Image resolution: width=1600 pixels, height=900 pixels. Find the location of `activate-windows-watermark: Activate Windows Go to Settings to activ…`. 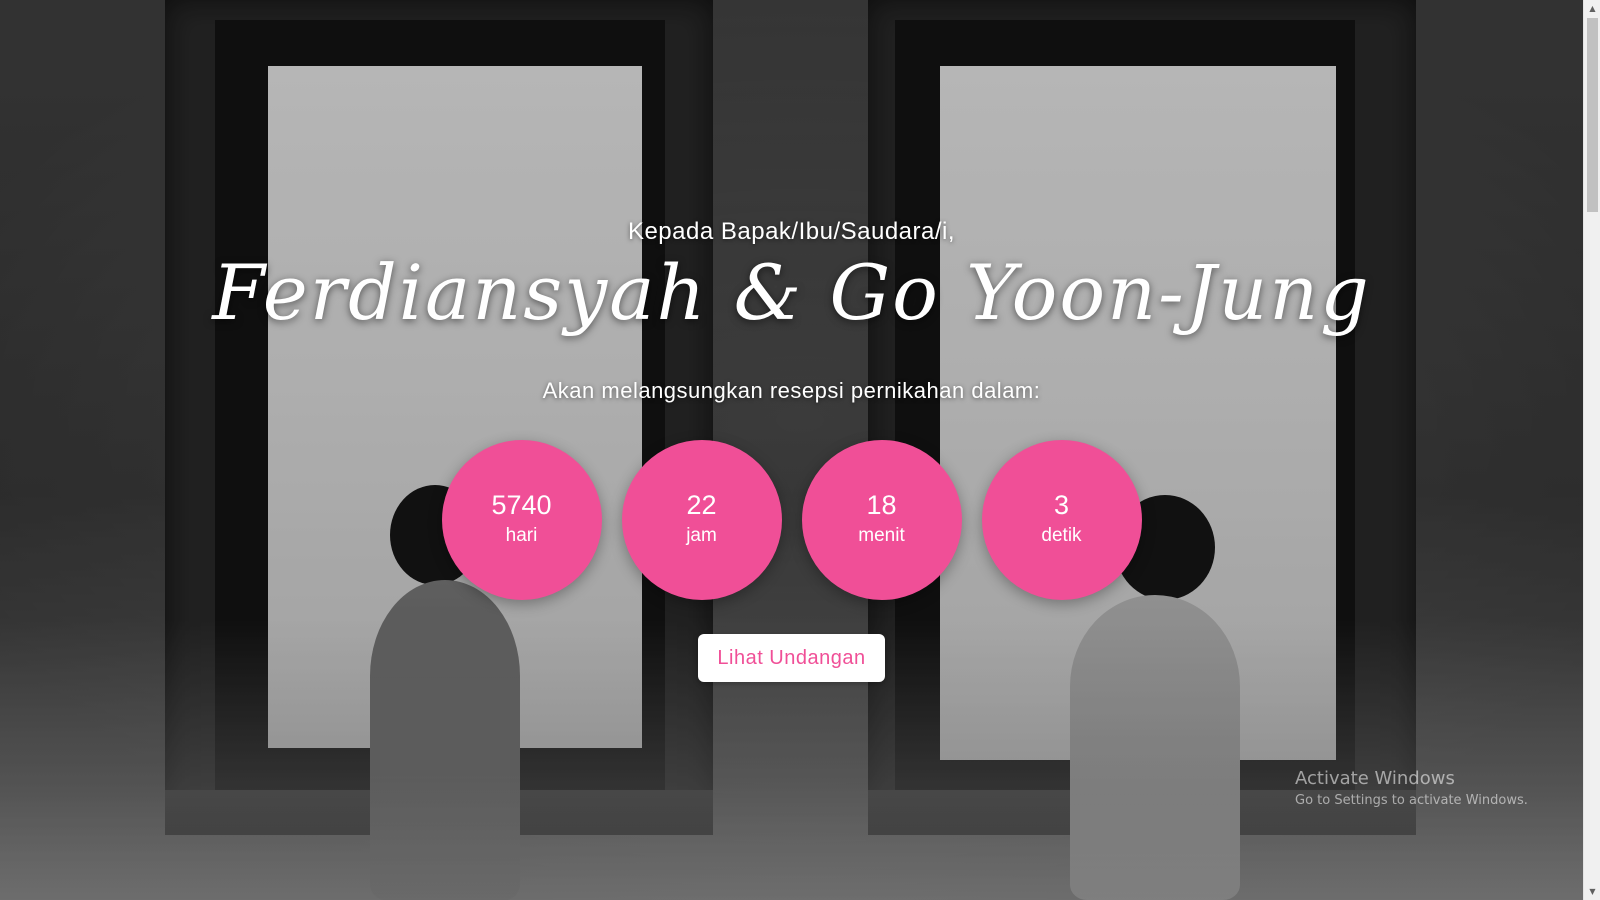

activate-windows-watermark: Activate Windows Go to Settings to activ… is located at coordinates (1411, 789).